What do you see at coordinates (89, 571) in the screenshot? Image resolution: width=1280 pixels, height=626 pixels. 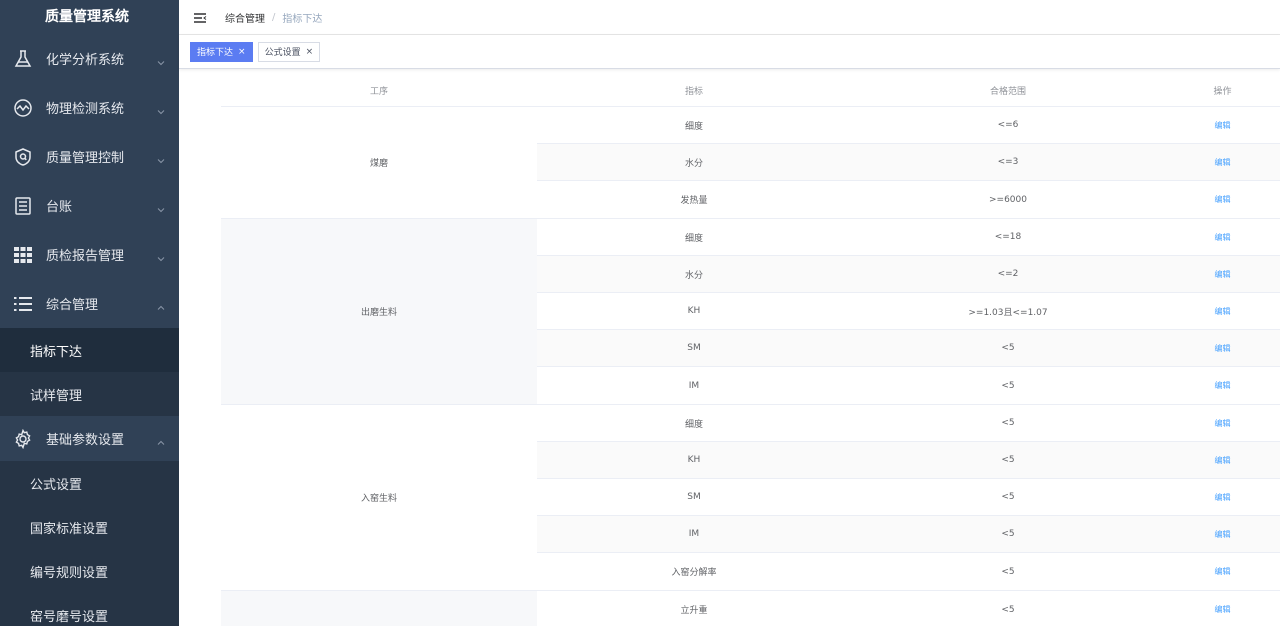 I see `sidebar-subitem-numbering-rules: 编号规则设置` at bounding box center [89, 571].